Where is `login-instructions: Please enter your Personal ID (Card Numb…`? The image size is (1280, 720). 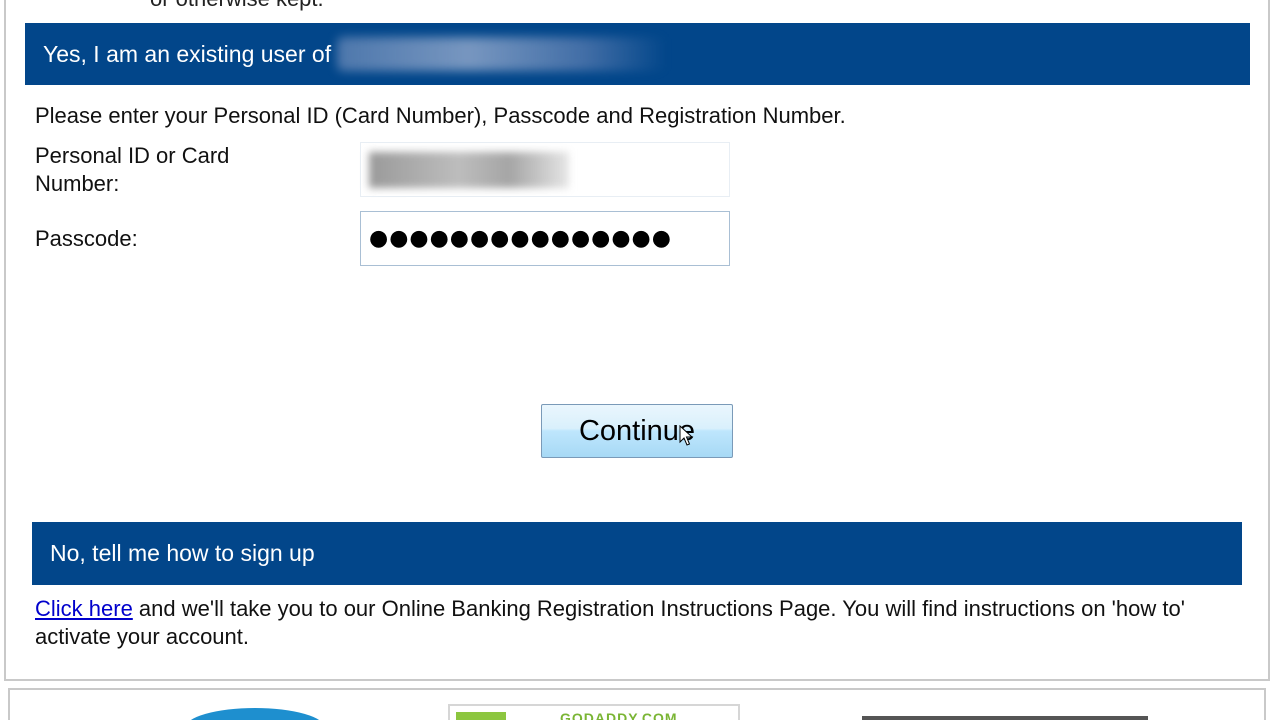 login-instructions: Please enter your Personal ID (Card Numb… is located at coordinates (440, 115).